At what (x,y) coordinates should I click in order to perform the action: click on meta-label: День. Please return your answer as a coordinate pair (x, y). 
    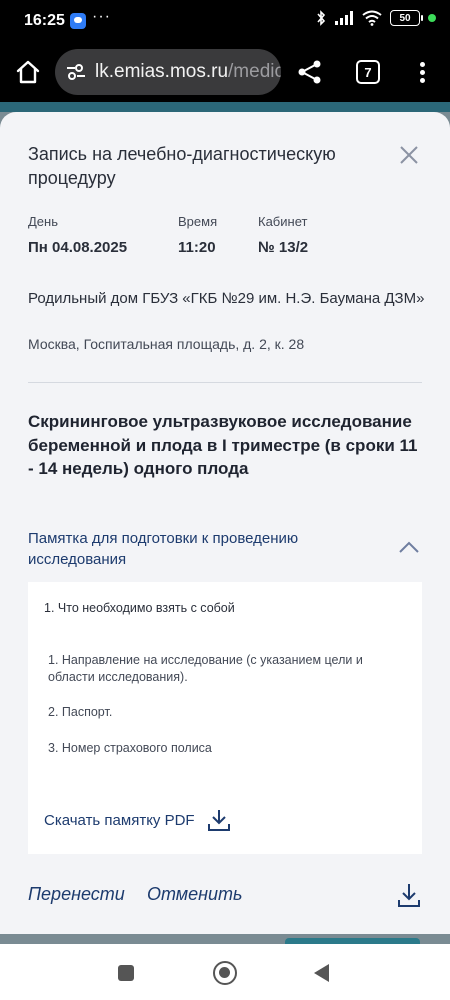
    Looking at the image, I should click on (43, 221).